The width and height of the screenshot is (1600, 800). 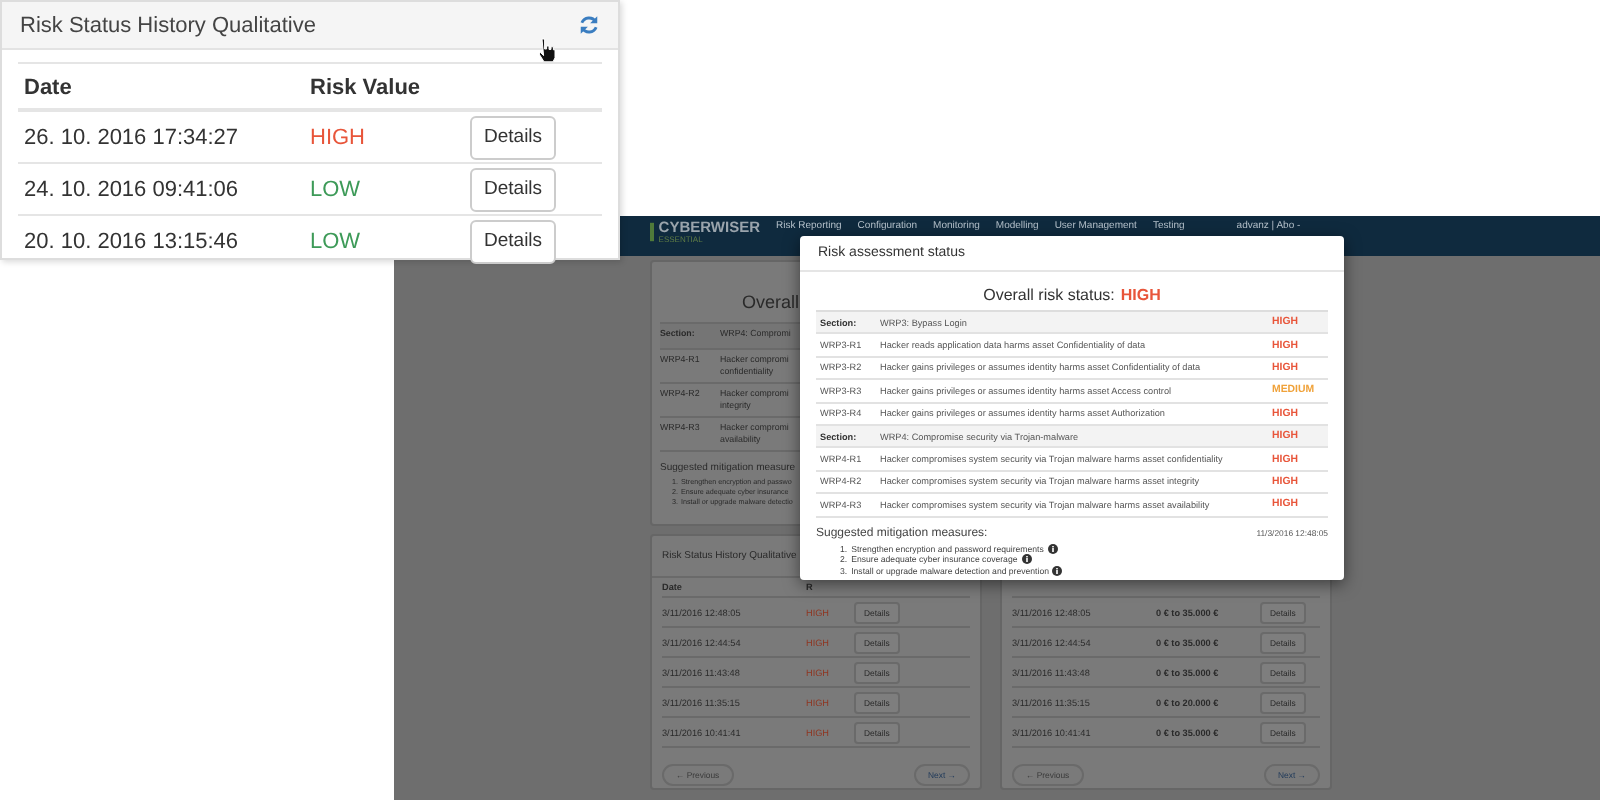 I want to click on logo-mark-icon, so click(x=652, y=232).